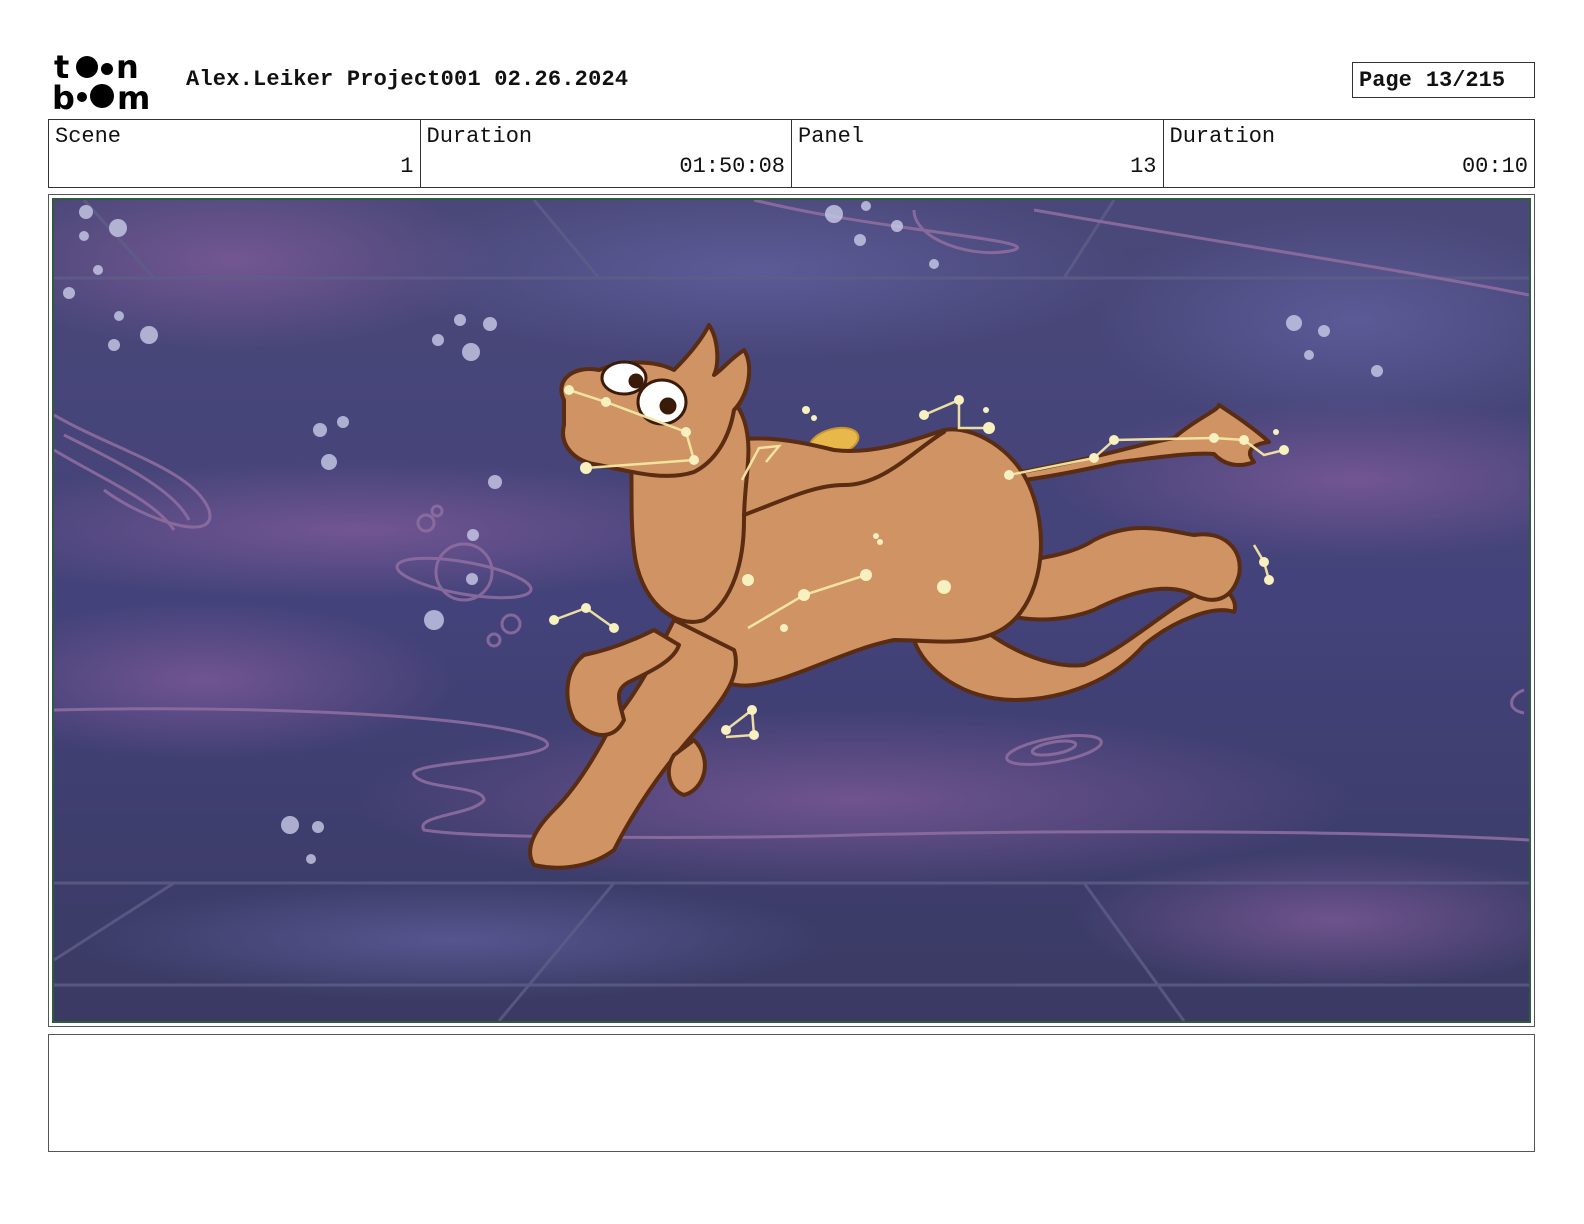 Image resolution: width=1584 pixels, height=1224 pixels. I want to click on scene-cell: Scene 1, so click(235, 153).